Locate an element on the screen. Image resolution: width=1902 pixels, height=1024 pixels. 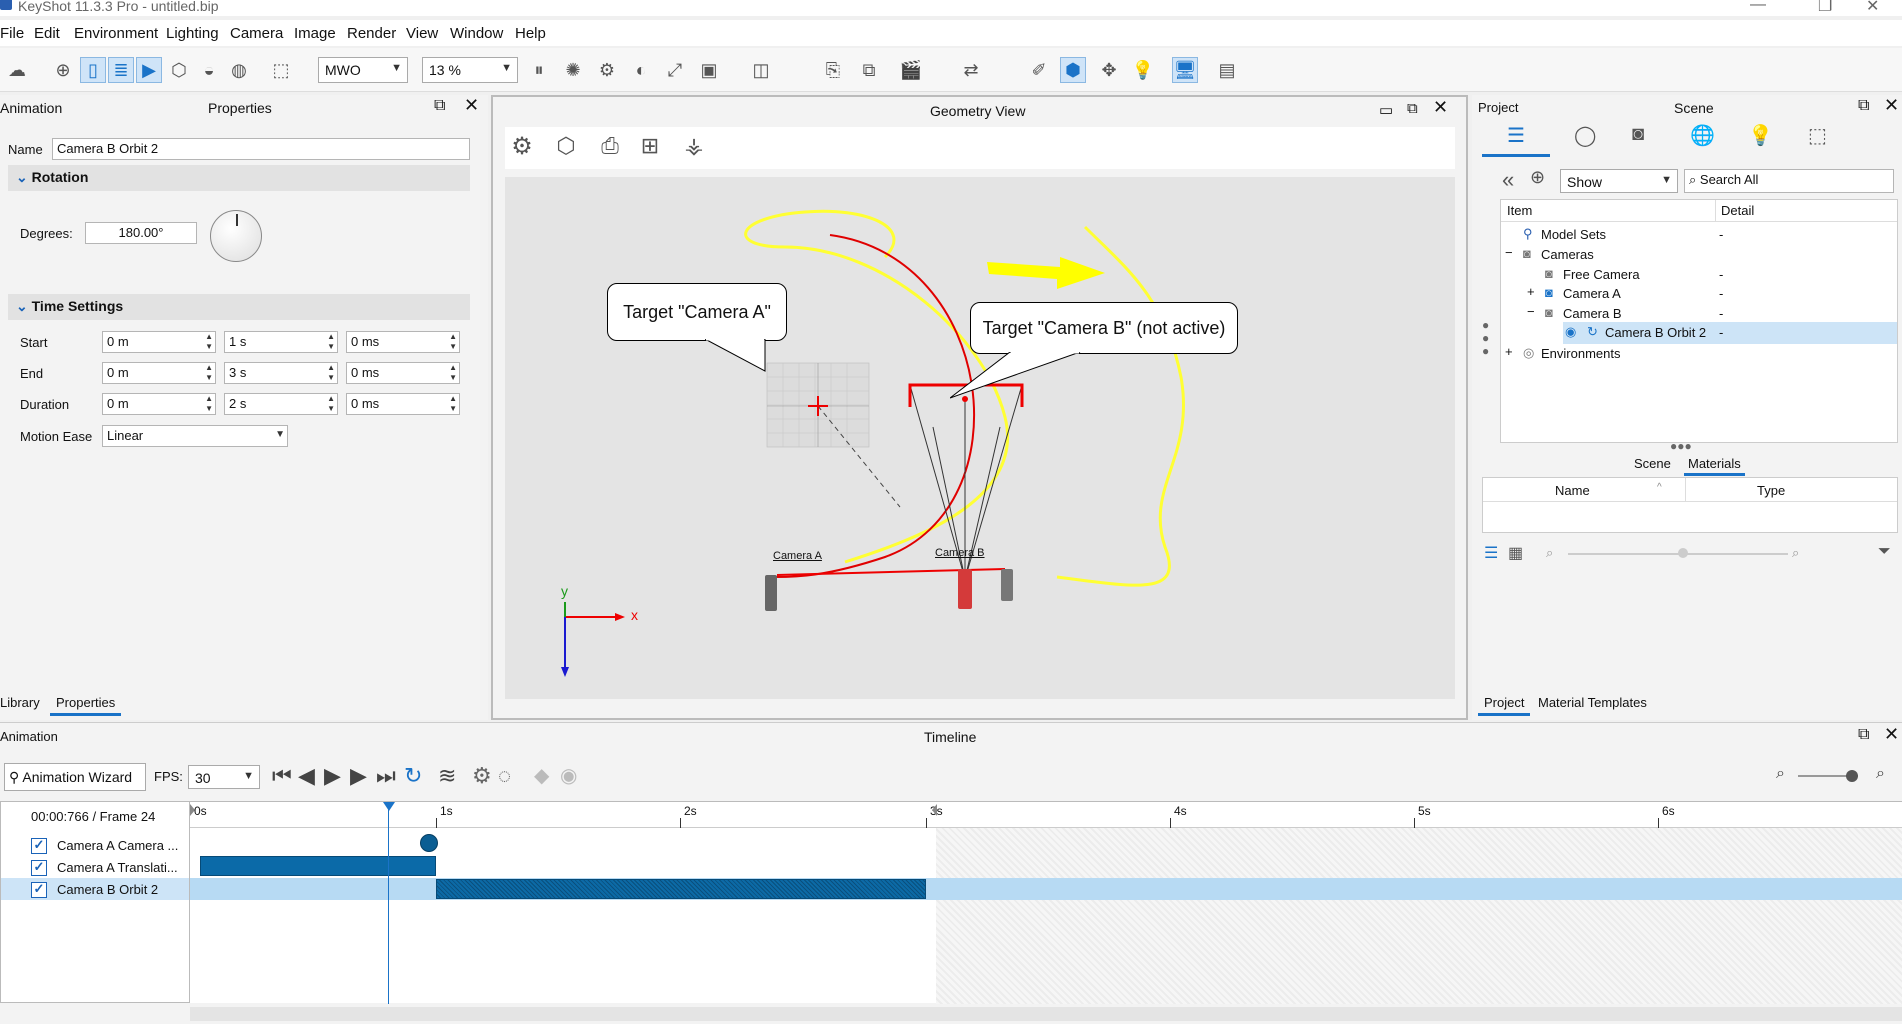
keyshotxr-icon: ⬡ is located at coordinates (179, 70).